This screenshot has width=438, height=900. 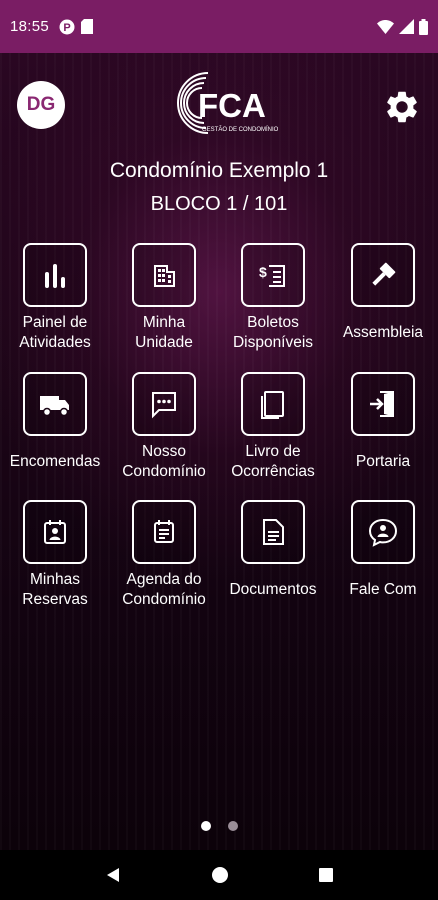 I want to click on tile-label: Boletos Disponíveis, so click(x=273, y=332).